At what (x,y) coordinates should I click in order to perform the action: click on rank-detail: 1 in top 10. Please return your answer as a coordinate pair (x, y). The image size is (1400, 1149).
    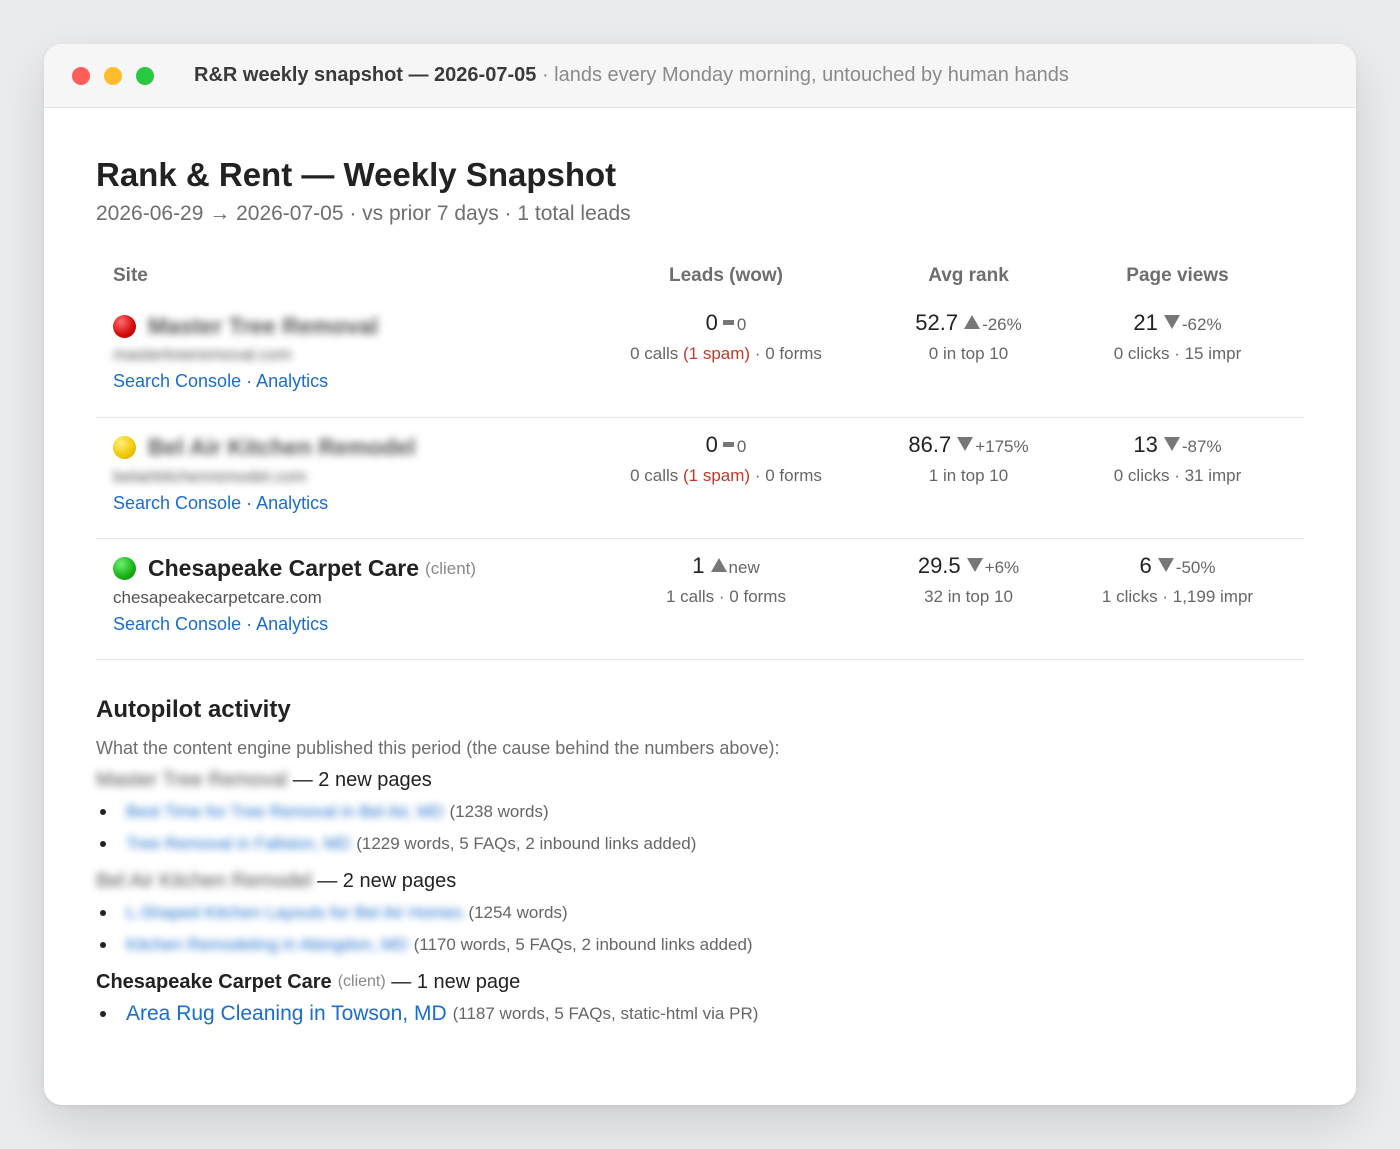
    Looking at the image, I should click on (968, 475).